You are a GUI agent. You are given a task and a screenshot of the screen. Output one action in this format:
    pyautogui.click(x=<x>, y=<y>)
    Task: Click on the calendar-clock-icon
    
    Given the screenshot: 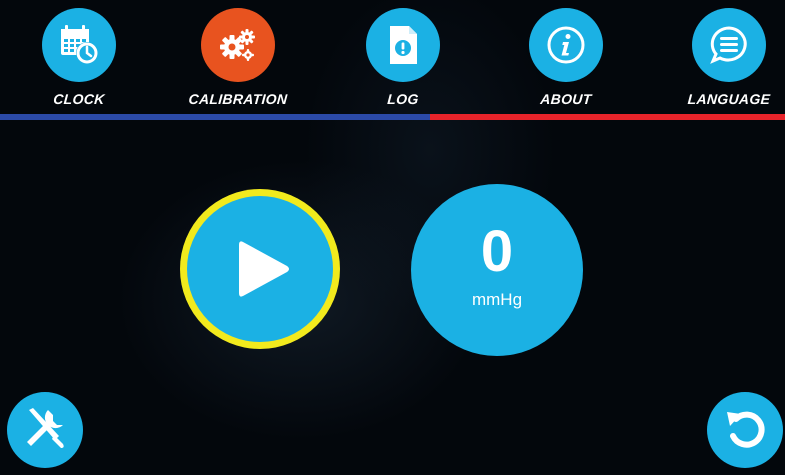 What is the action you would take?
    pyautogui.click(x=79, y=45)
    